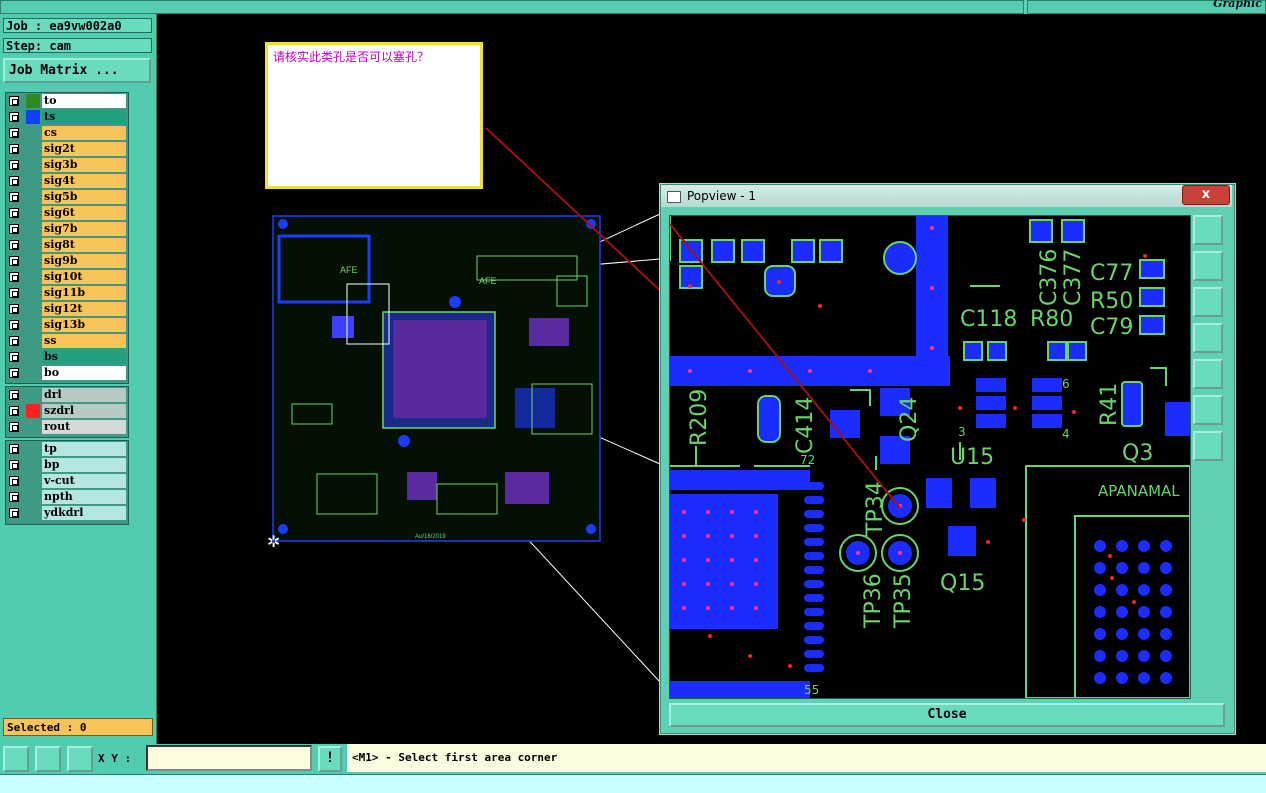 The image size is (1266, 793). I want to click on layer-name: rout, so click(84, 427).